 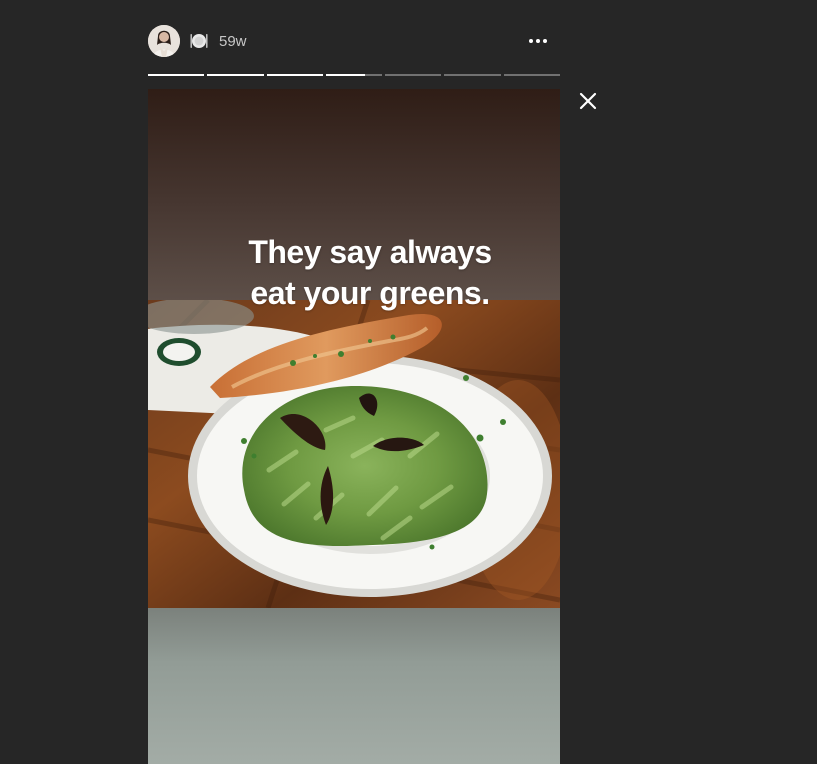 I want to click on plate-emoji-icon, so click(x=199, y=41).